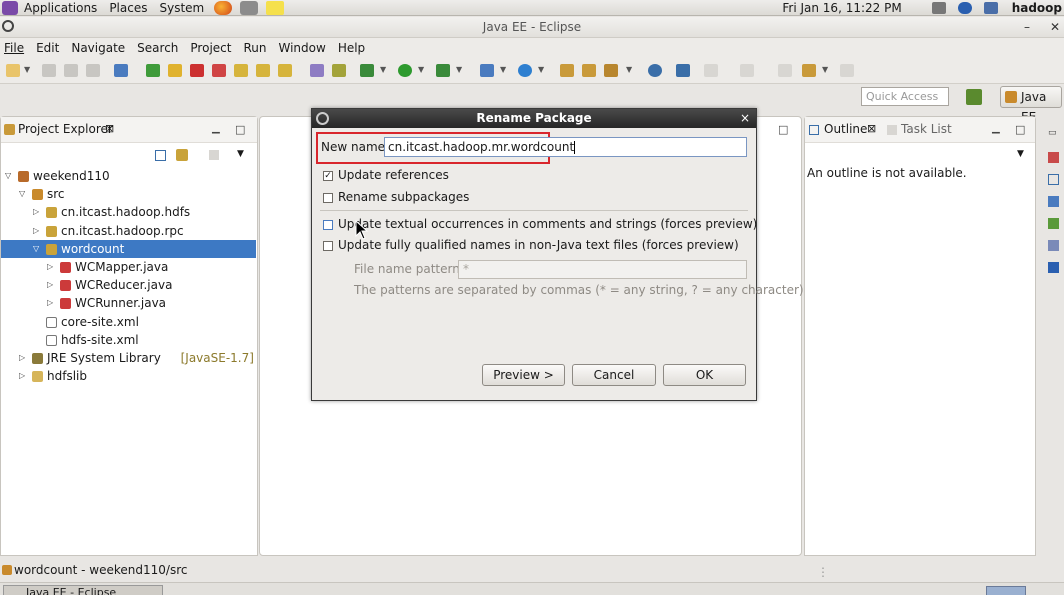  Describe the element at coordinates (351, 48) in the screenshot. I see `menu-help: Help` at that location.